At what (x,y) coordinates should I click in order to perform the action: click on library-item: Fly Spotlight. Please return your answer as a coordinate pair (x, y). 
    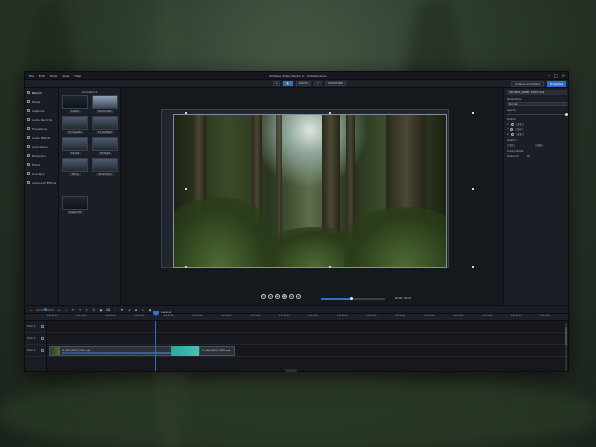
    Looking at the image, I should click on (105, 125).